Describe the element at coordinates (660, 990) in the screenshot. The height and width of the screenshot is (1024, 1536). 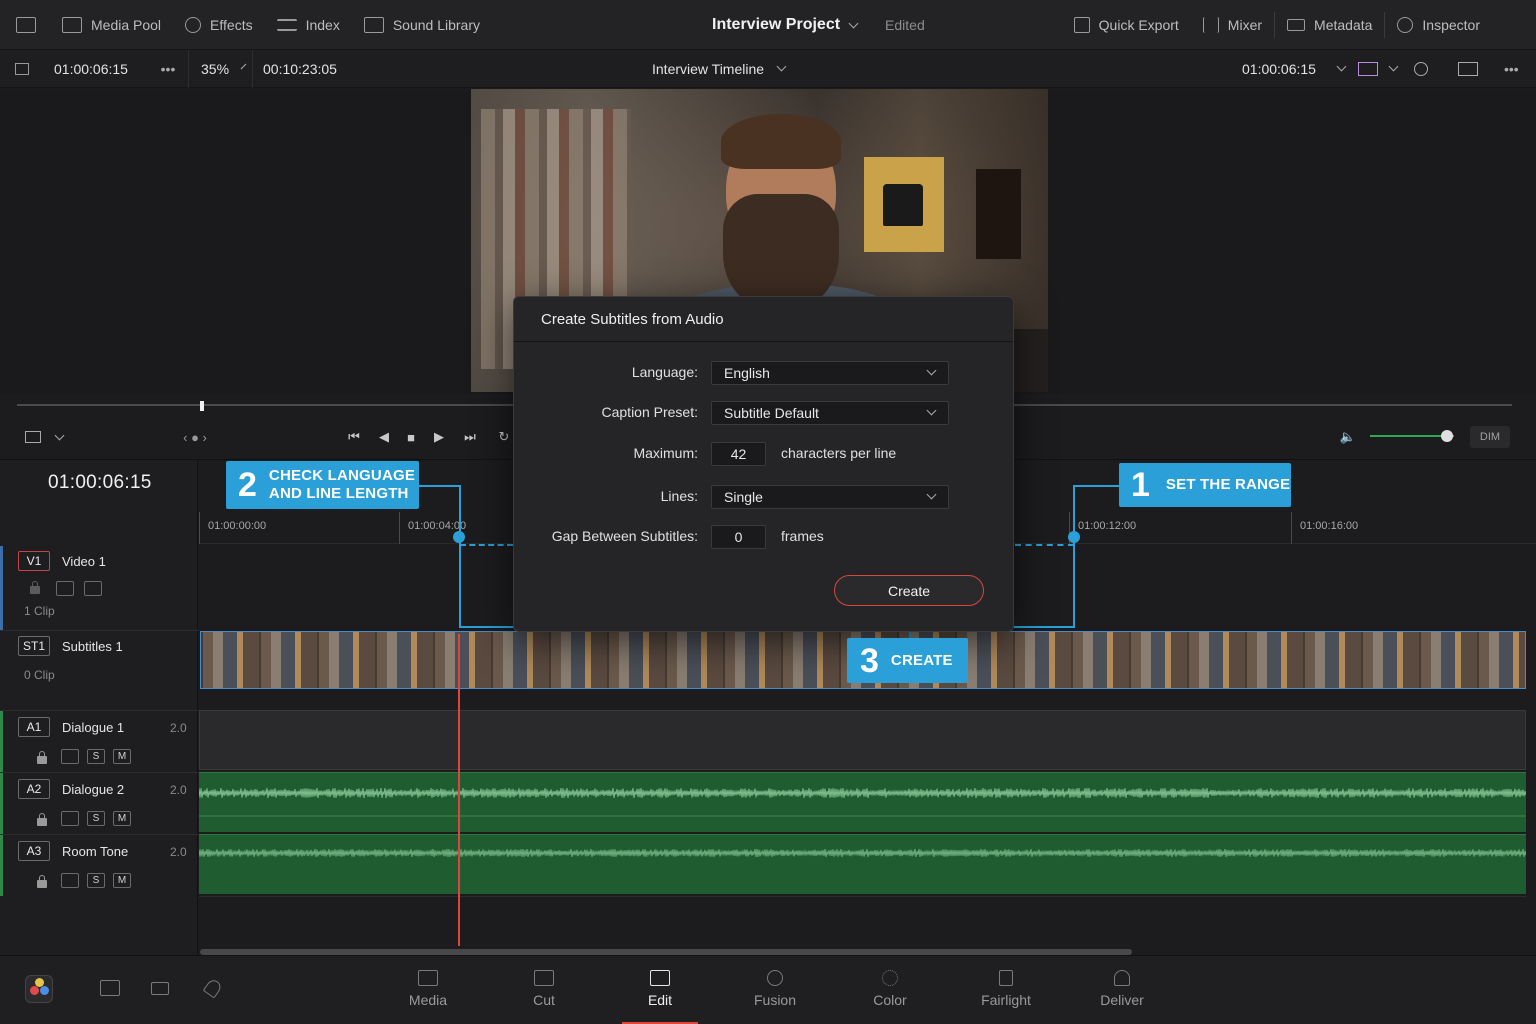
I see `page-edit: Edit` at that location.